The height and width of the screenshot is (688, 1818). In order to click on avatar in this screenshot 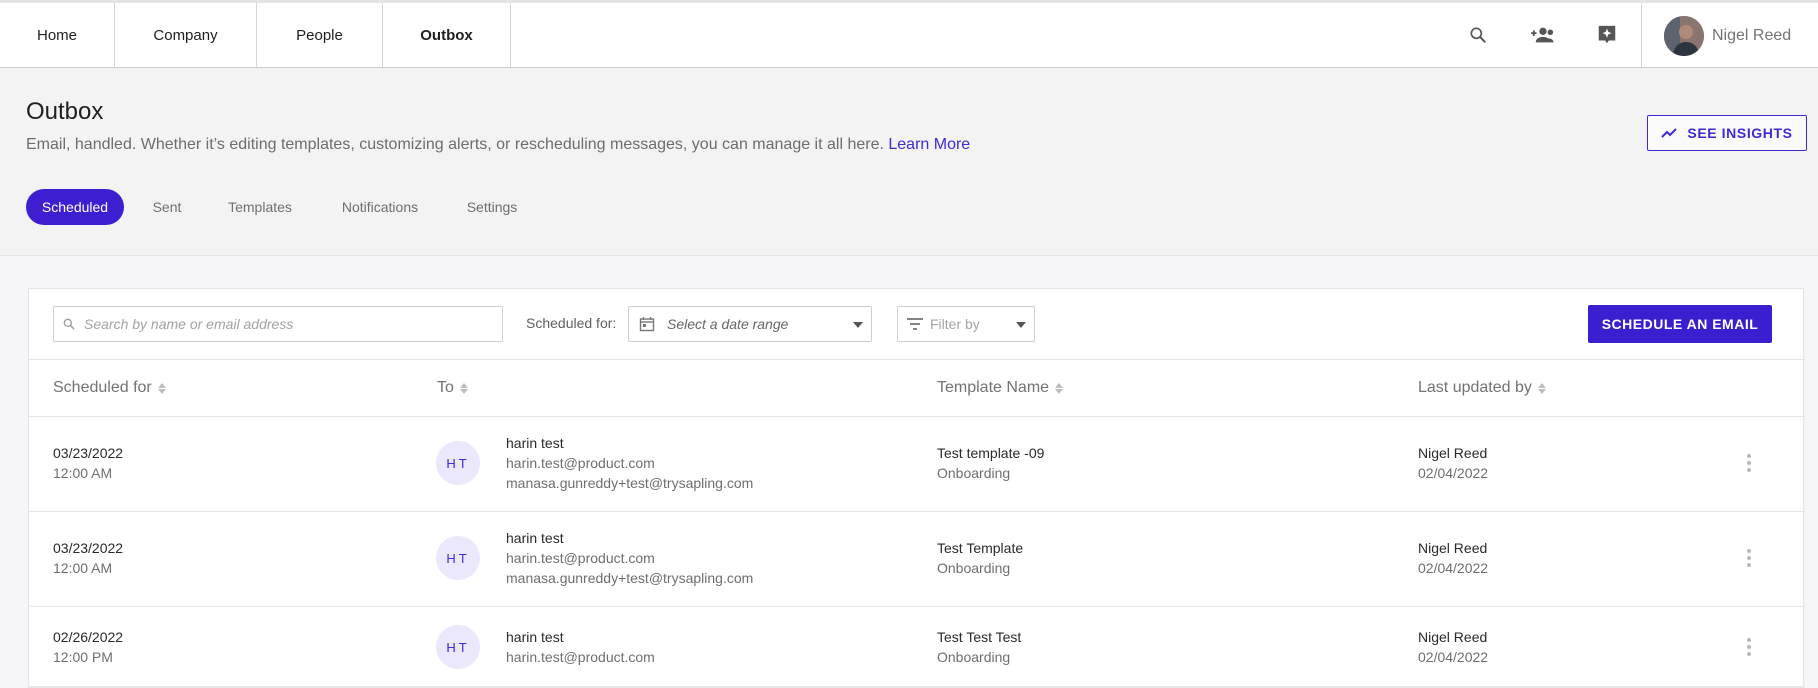, I will do `click(1684, 36)`.